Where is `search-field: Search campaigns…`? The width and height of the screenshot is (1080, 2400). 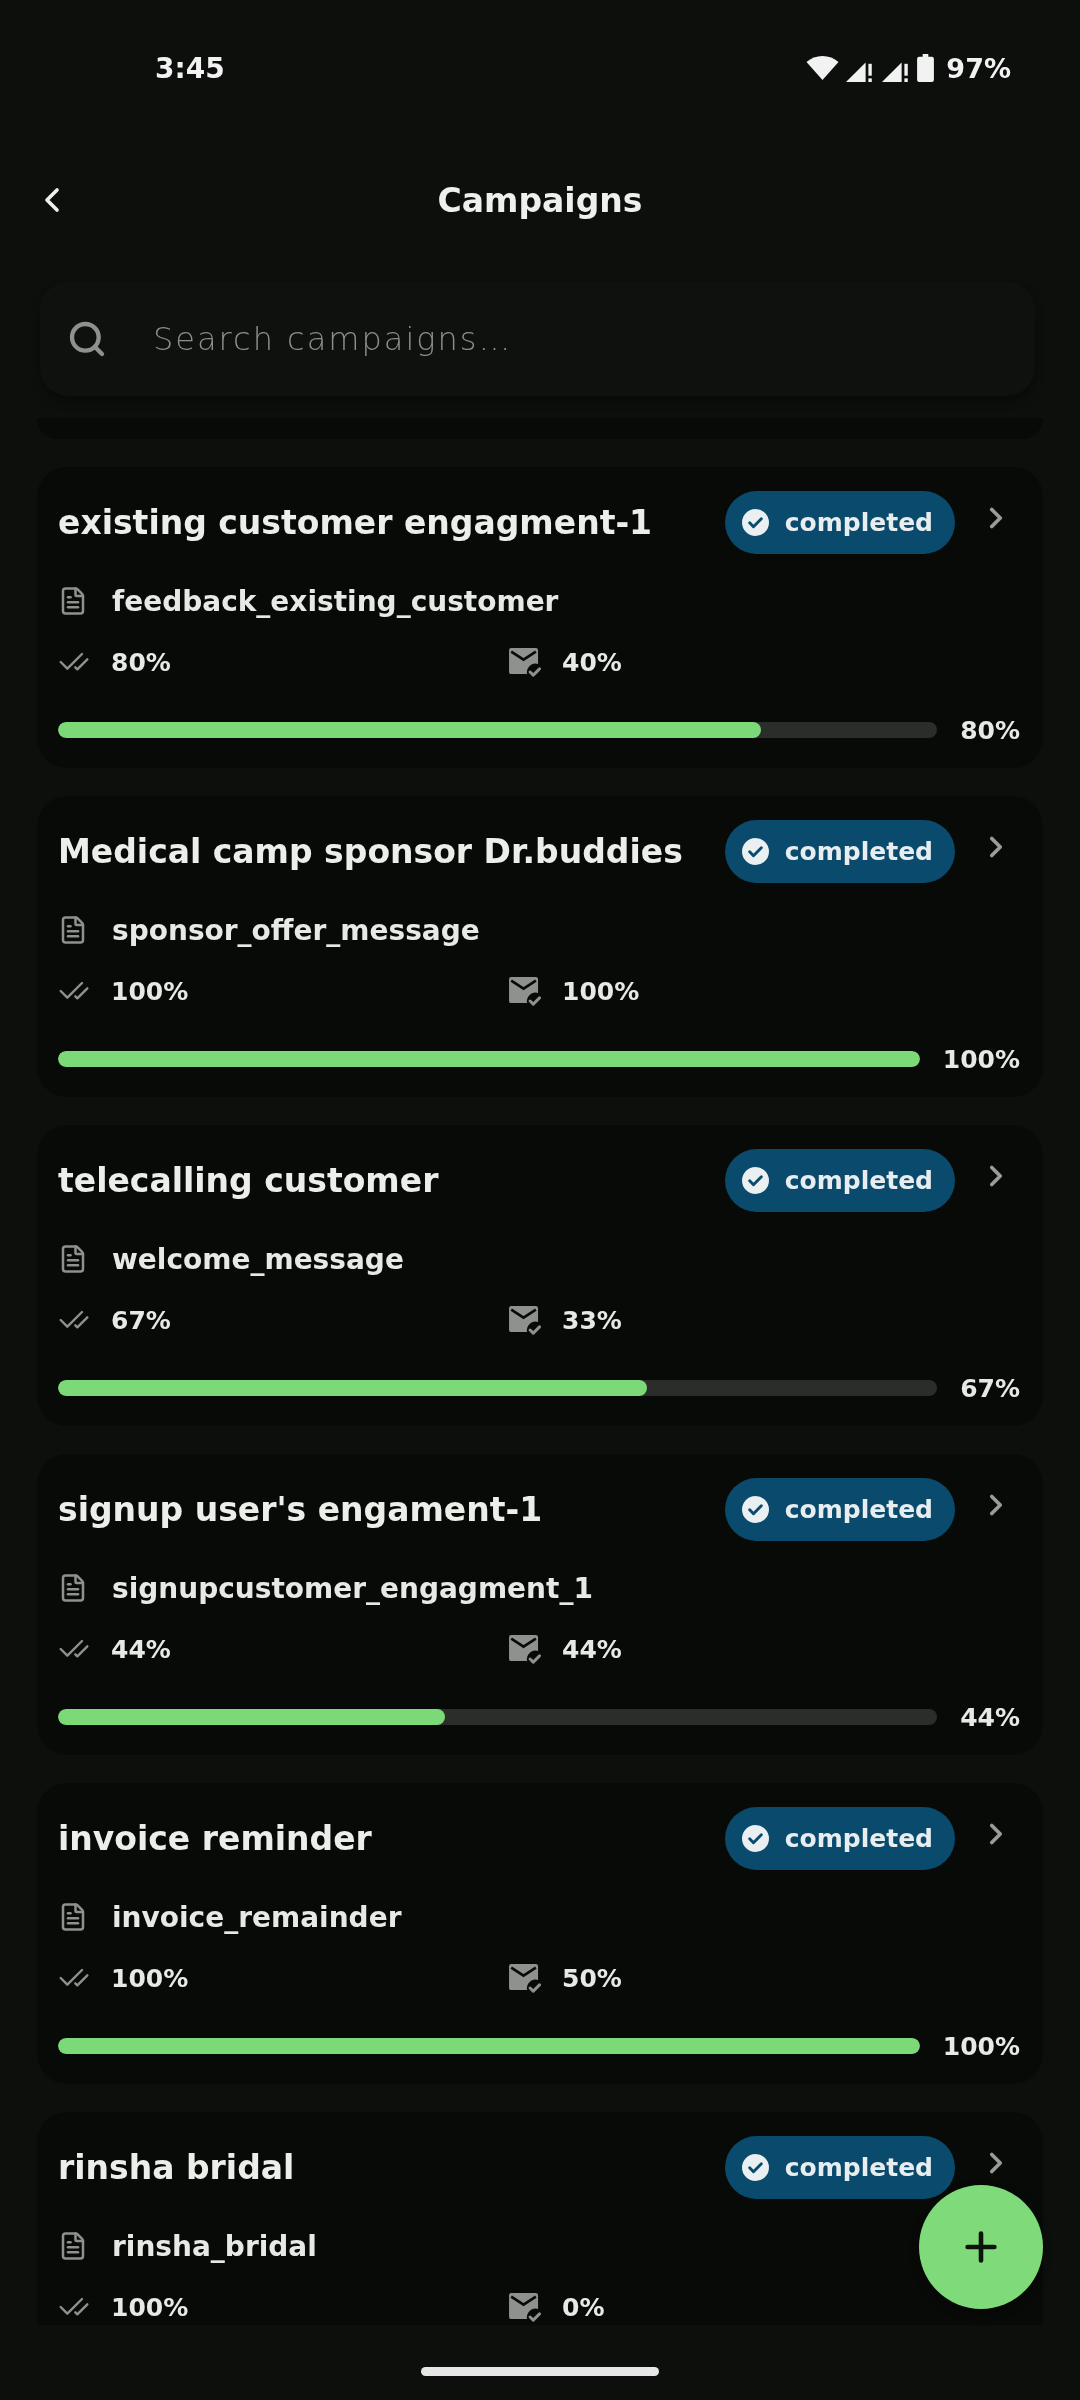 search-field: Search campaigns… is located at coordinates (579, 339).